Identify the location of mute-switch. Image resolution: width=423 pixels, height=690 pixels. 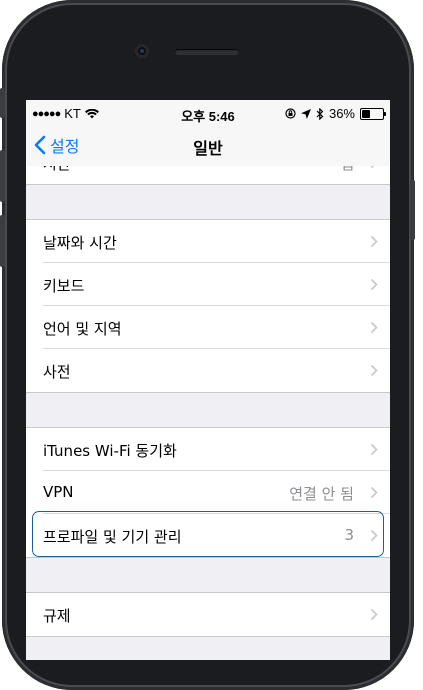
(2, 103).